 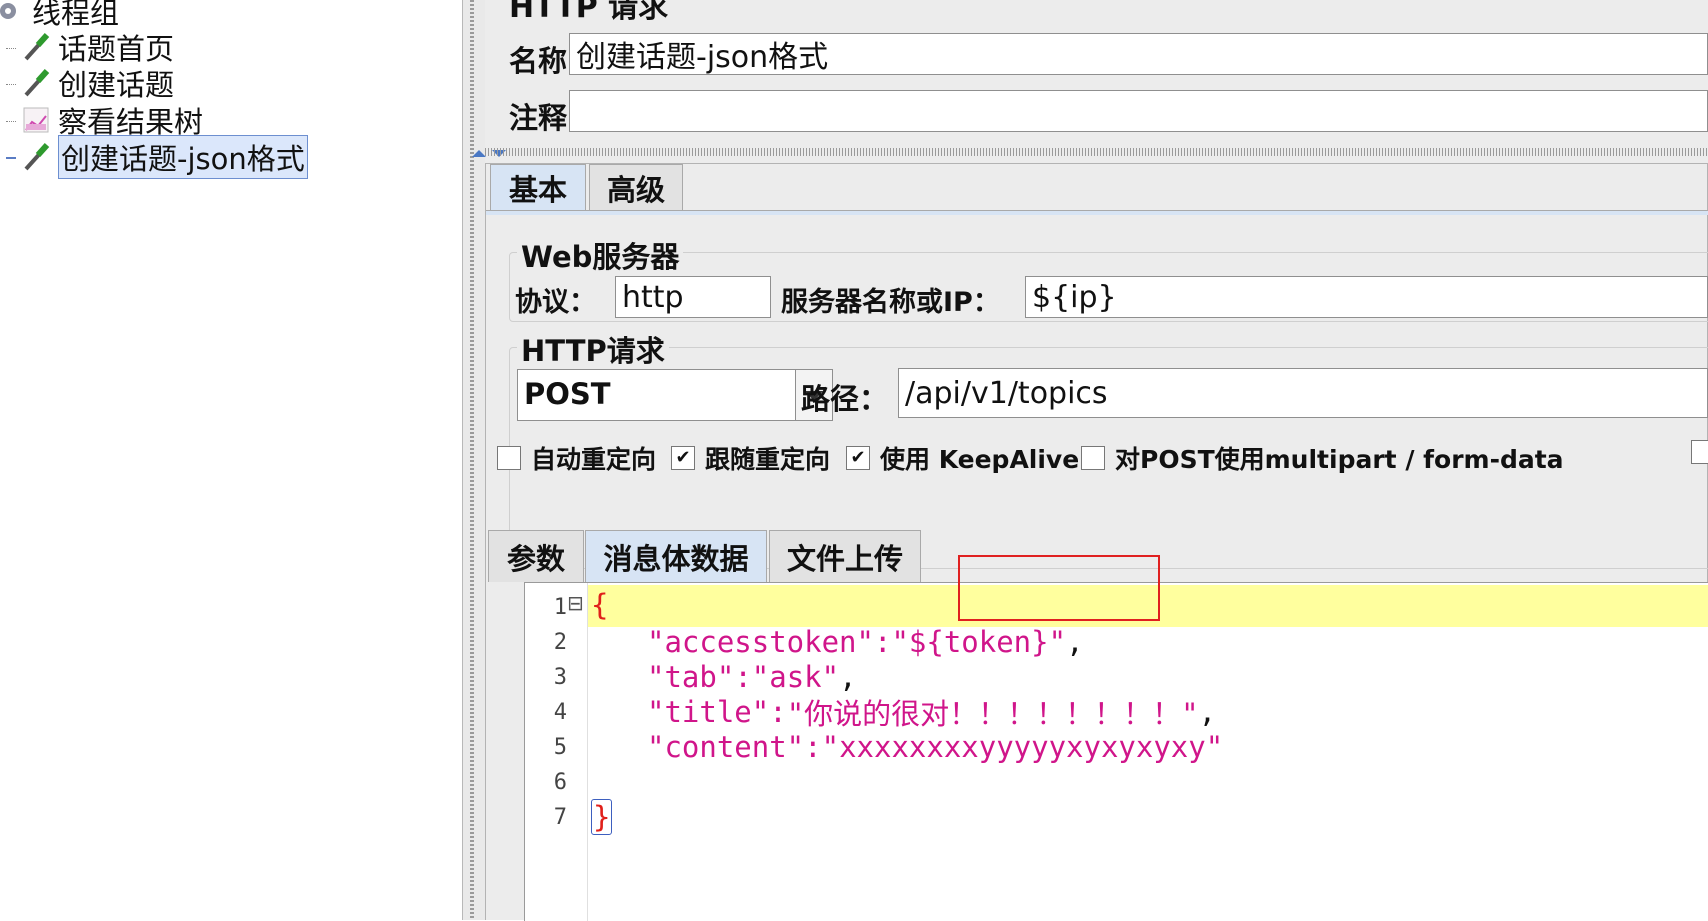 I want to click on web-server-group-title: Web服务器, so click(x=600, y=255).